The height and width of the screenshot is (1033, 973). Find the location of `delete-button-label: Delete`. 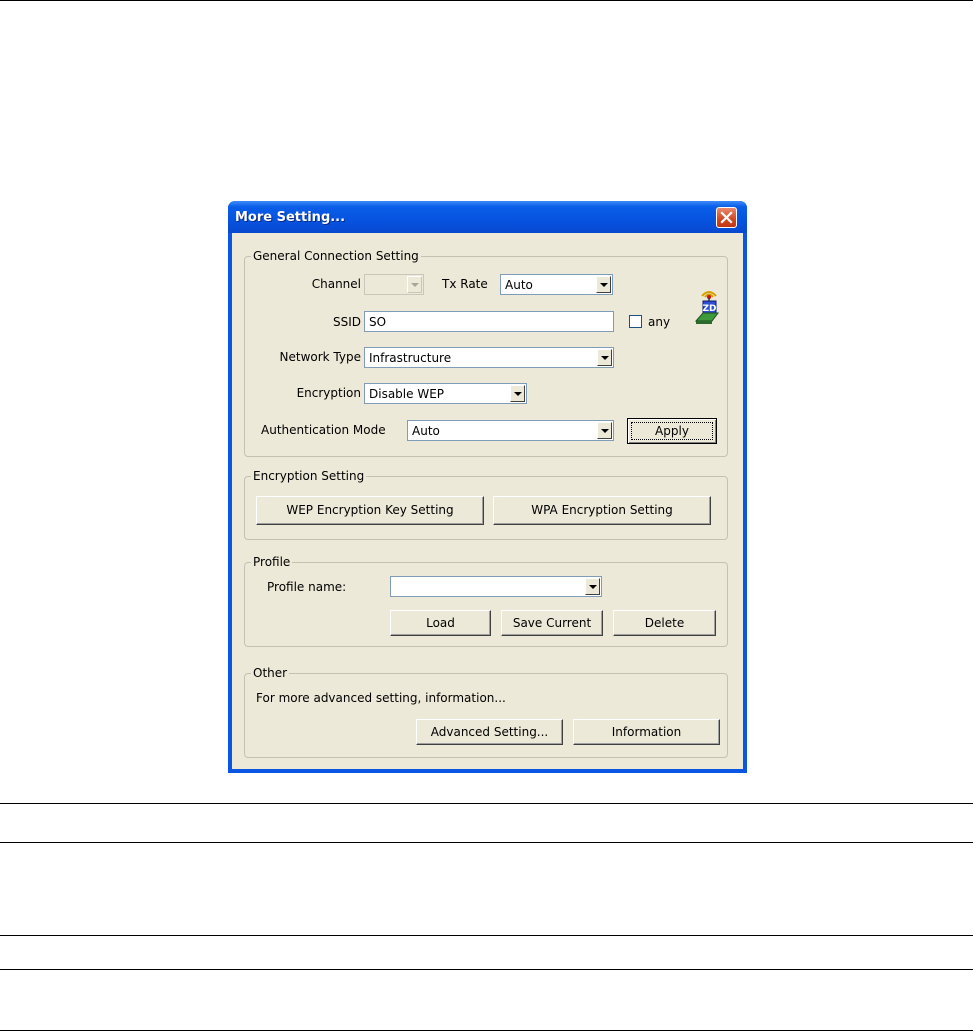

delete-button-label: Delete is located at coordinates (664, 623).